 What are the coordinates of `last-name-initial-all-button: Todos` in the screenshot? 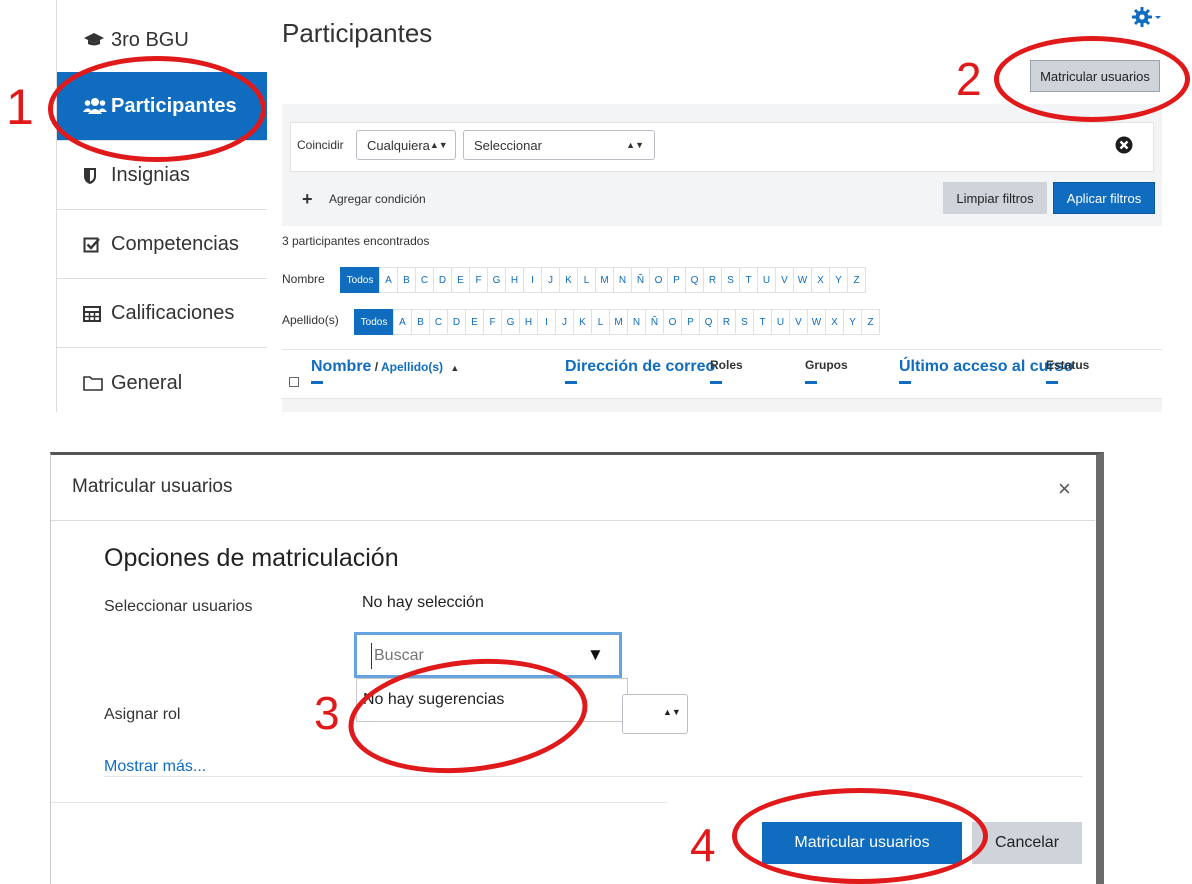 It's located at (374, 322).